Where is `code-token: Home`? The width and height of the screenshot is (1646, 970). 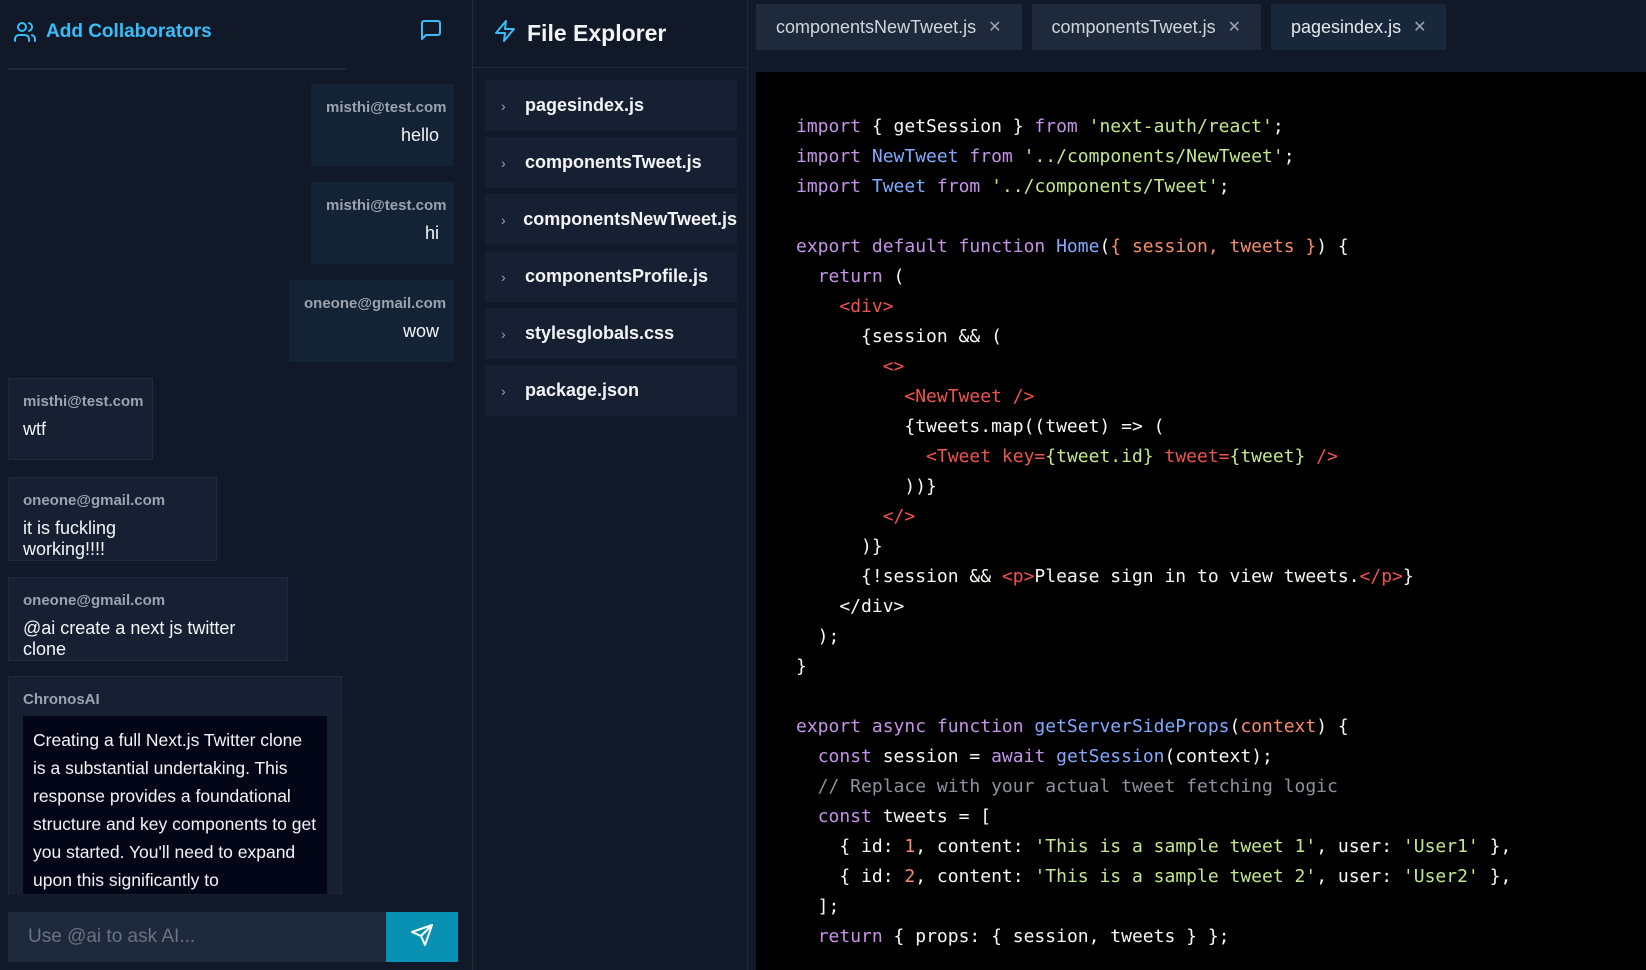 code-token: Home is located at coordinates (1078, 246).